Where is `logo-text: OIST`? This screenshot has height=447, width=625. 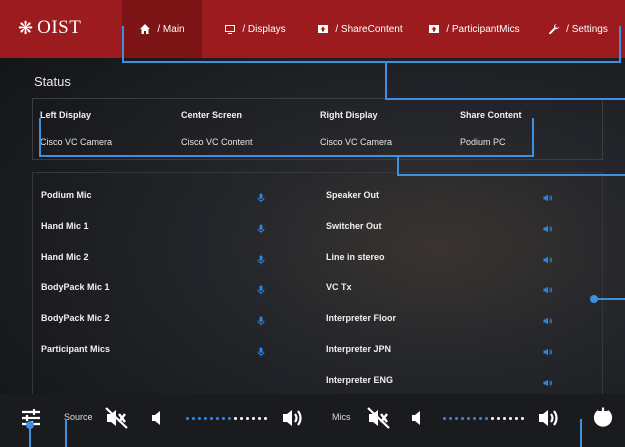
logo-text: OIST is located at coordinates (59, 27).